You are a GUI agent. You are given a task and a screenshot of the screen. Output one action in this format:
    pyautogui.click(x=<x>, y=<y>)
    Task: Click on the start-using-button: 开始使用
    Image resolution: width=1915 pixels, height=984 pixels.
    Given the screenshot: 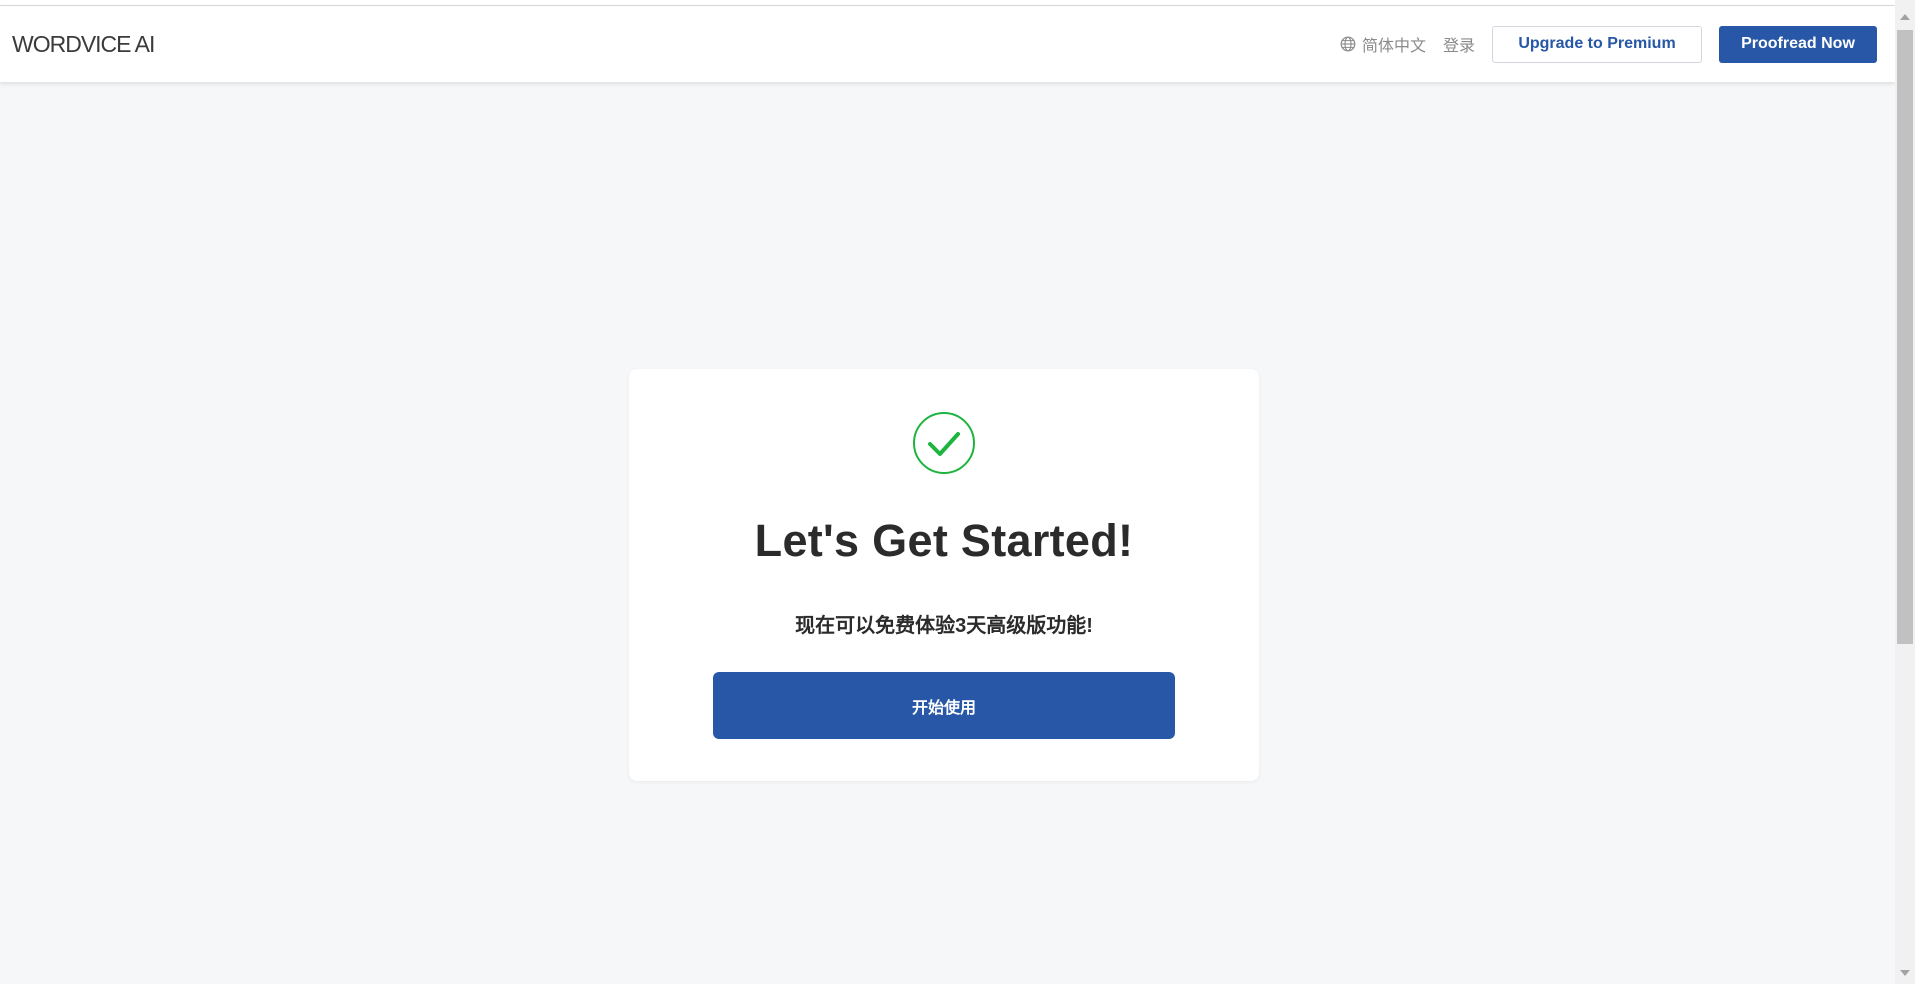 What is the action you would take?
    pyautogui.click(x=944, y=705)
    